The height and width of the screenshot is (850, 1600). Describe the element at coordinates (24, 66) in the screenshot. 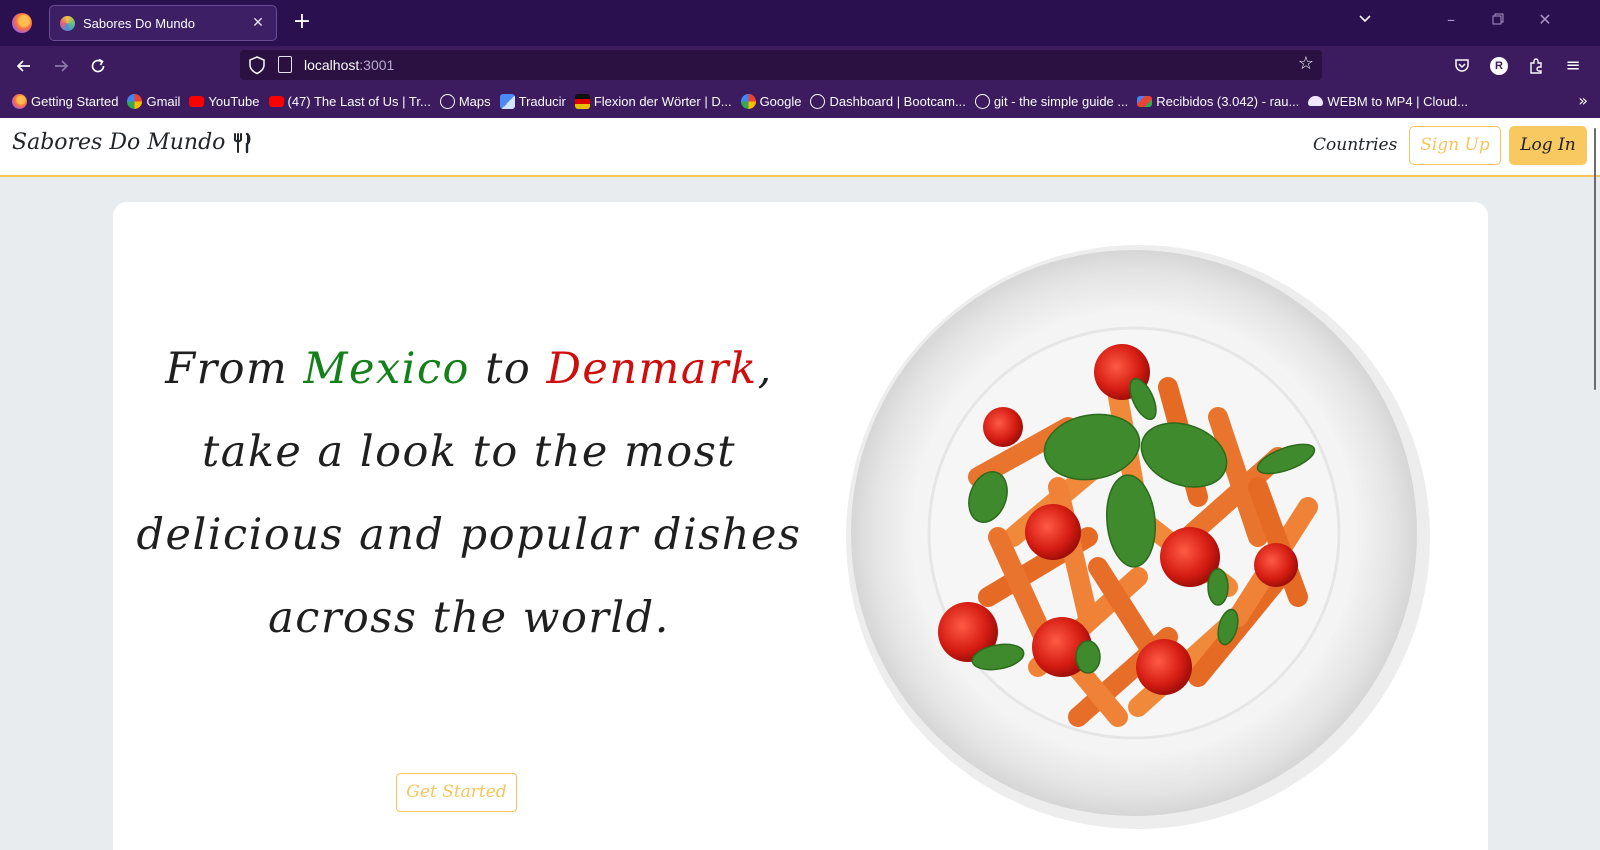

I see `back-icon` at that location.